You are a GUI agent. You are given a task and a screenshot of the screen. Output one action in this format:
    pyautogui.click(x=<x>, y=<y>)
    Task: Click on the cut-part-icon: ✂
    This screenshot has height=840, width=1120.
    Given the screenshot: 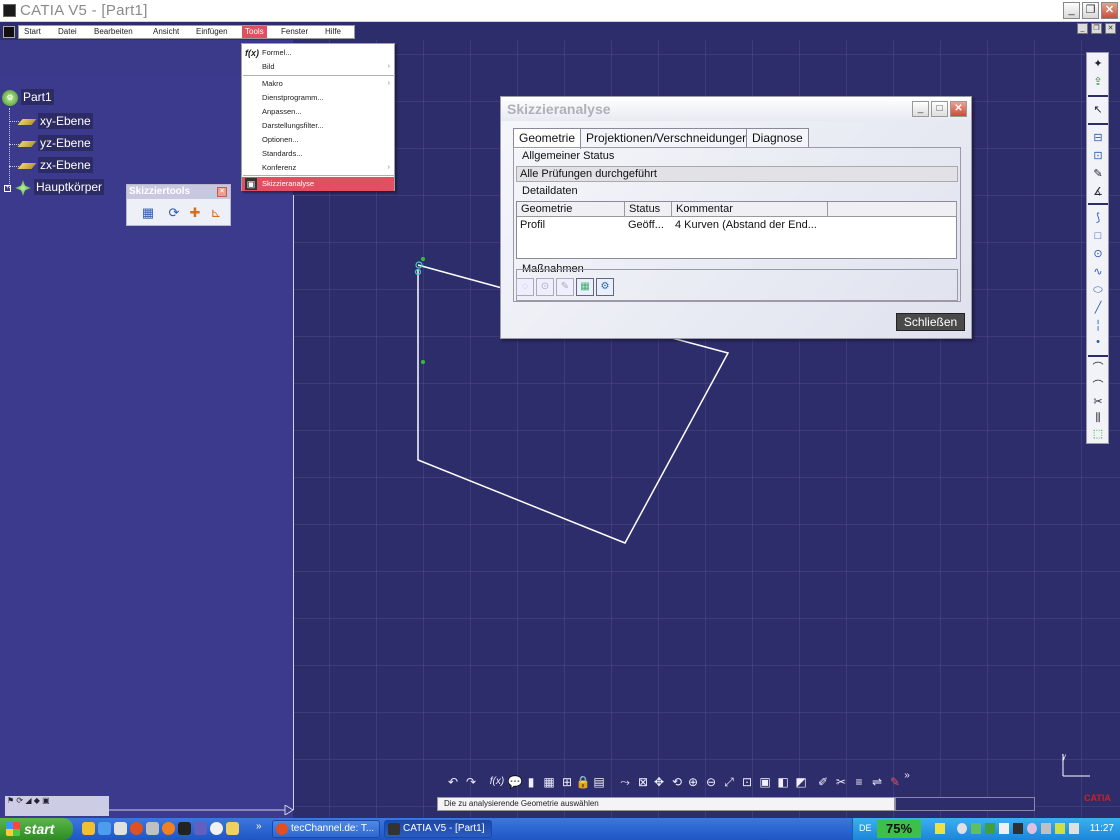 What is the action you would take?
    pyautogui.click(x=841, y=782)
    